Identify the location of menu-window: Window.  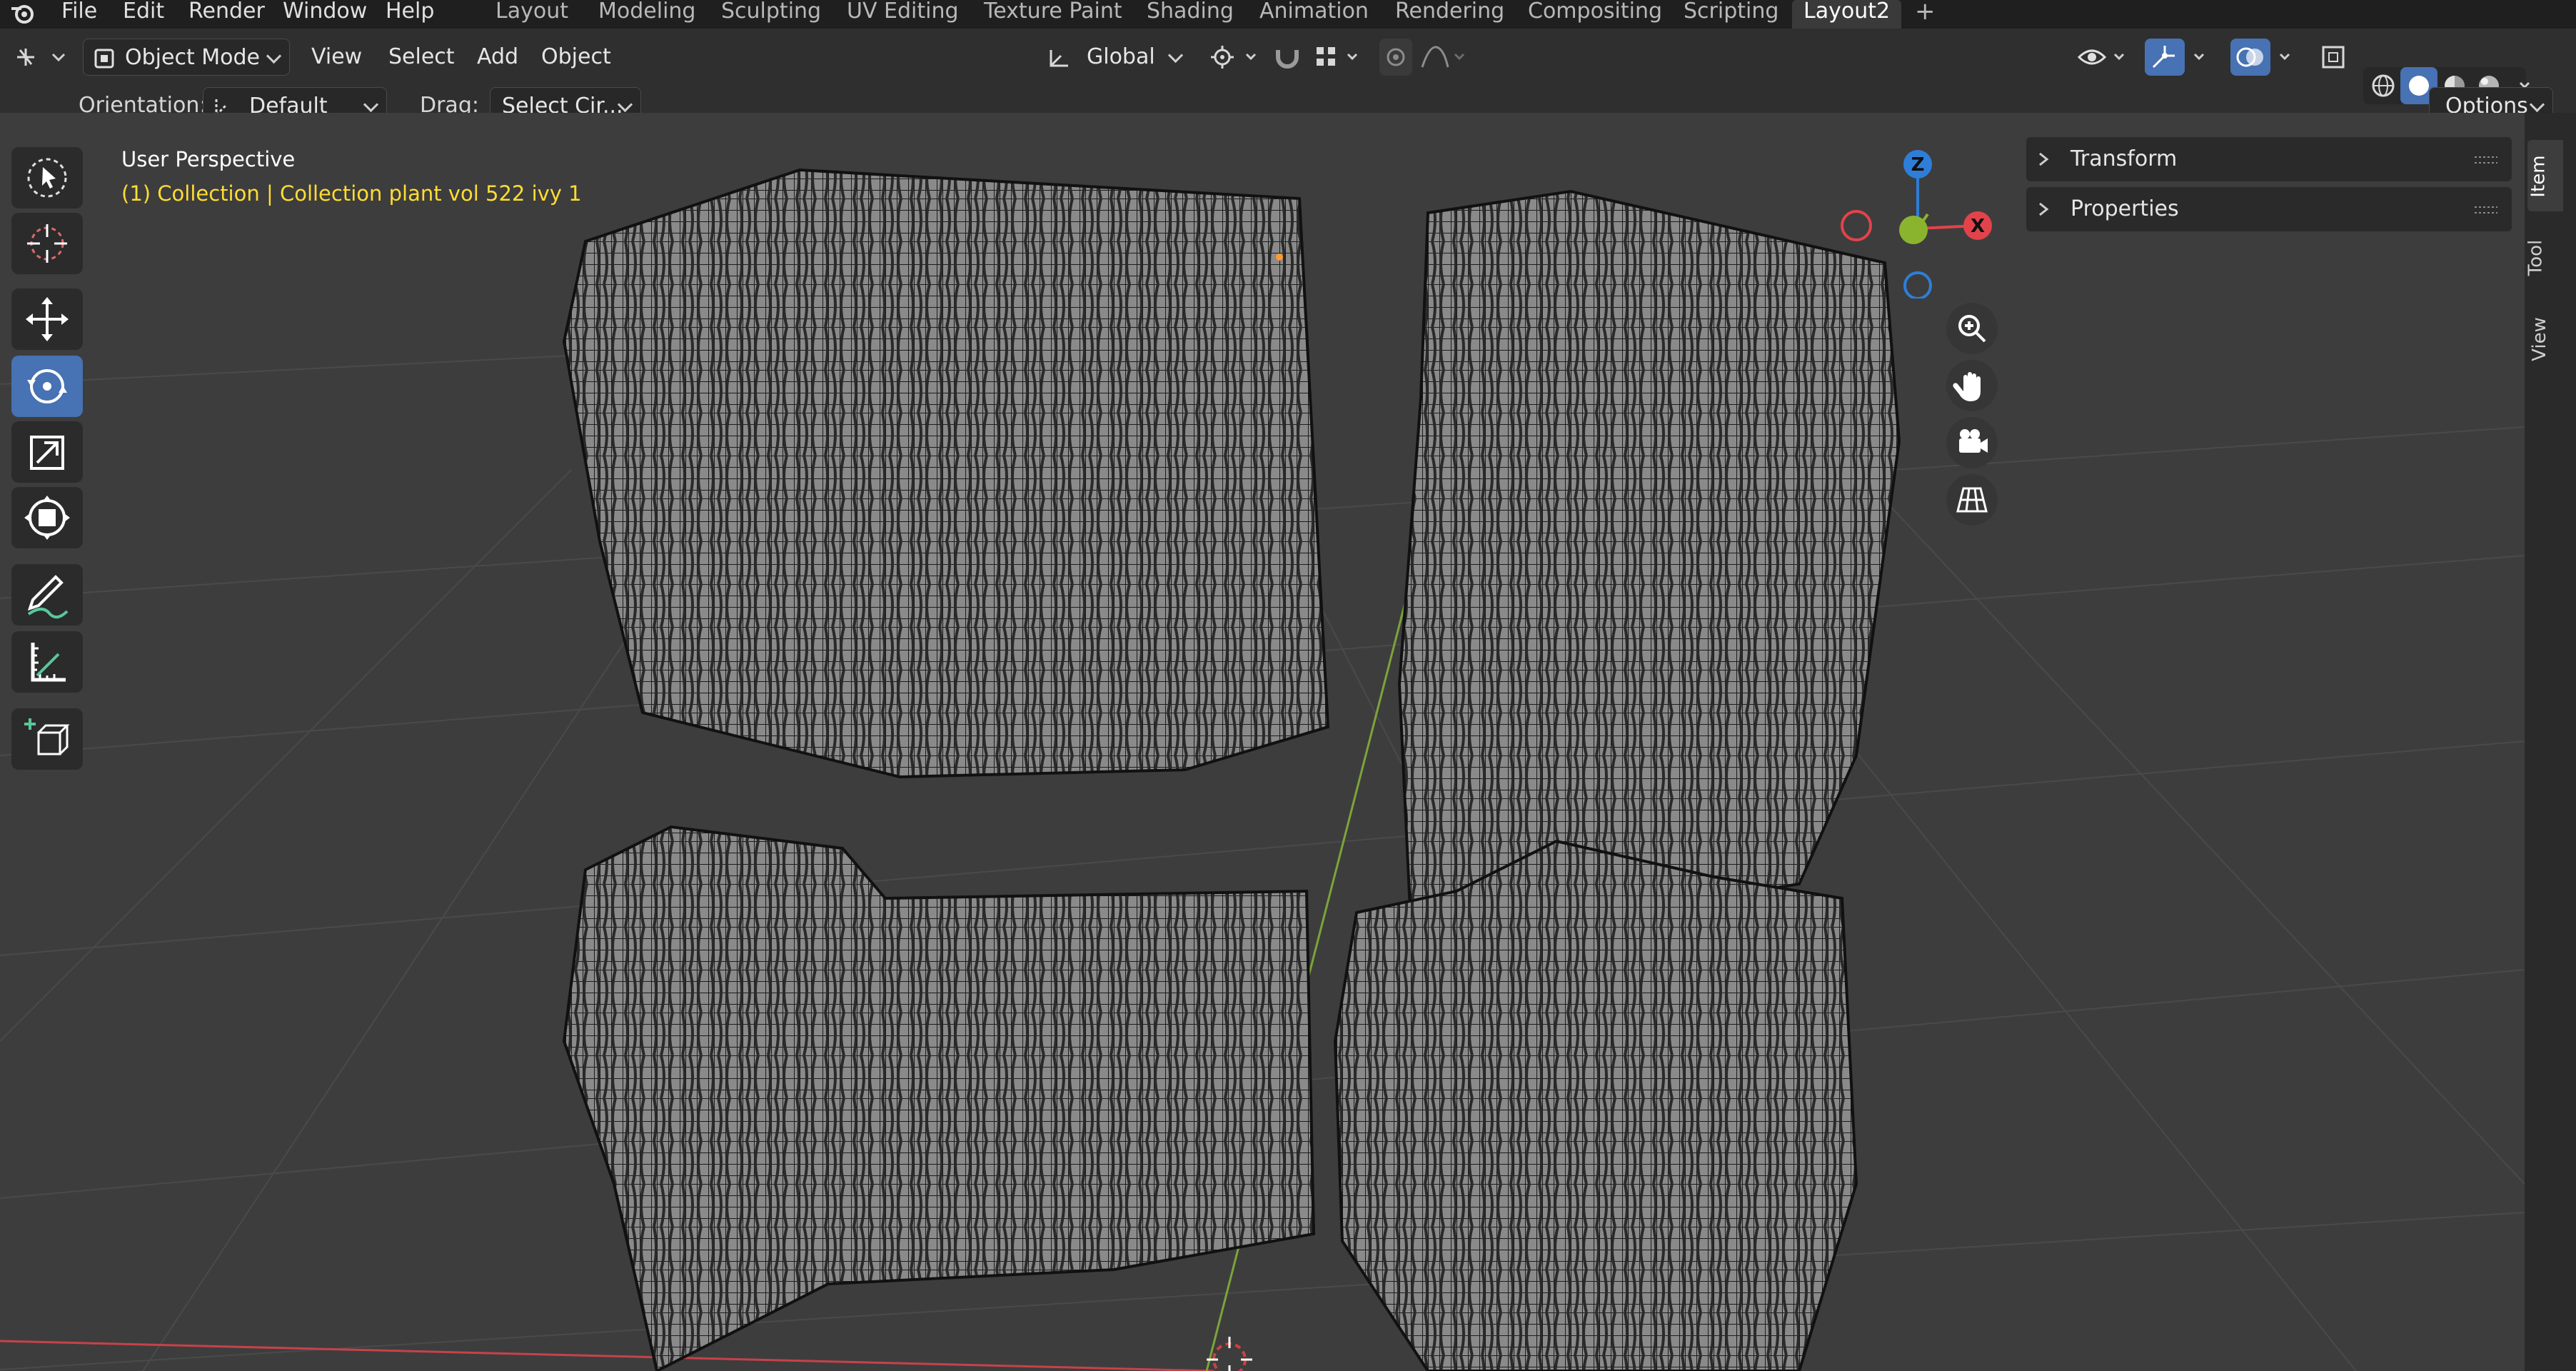
(325, 14).